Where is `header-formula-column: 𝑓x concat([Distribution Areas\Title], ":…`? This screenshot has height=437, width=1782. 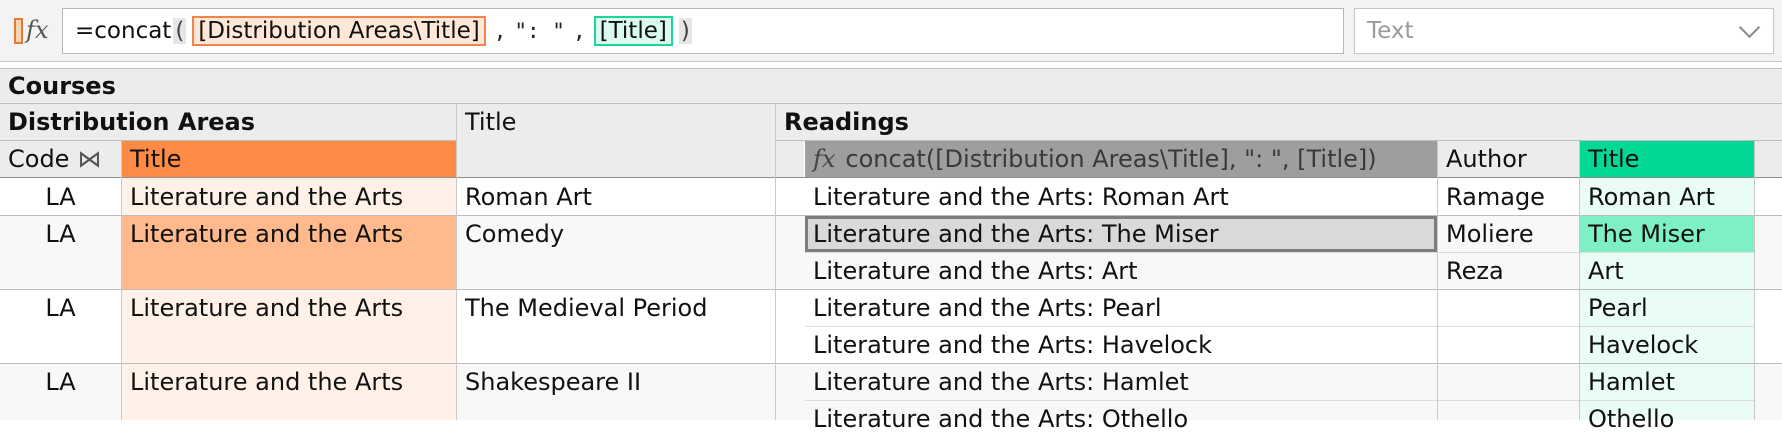 header-formula-column: 𝑓x concat([Distribution Areas\Title], ":… is located at coordinates (1121, 159).